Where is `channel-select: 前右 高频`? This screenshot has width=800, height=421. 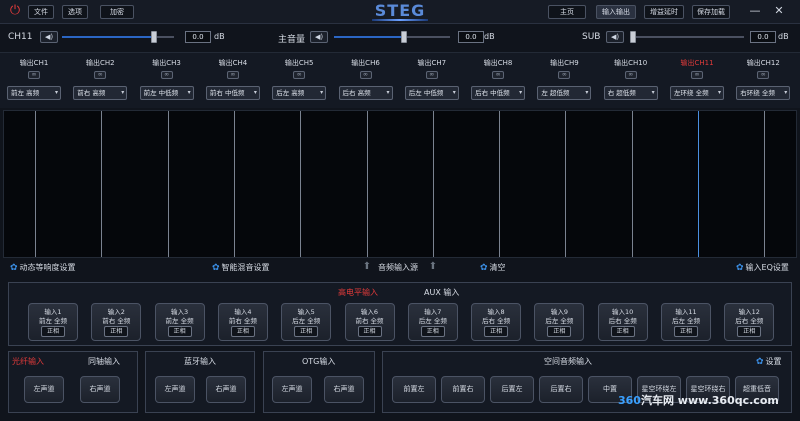
channel-select: 前右 高频 is located at coordinates (100, 93).